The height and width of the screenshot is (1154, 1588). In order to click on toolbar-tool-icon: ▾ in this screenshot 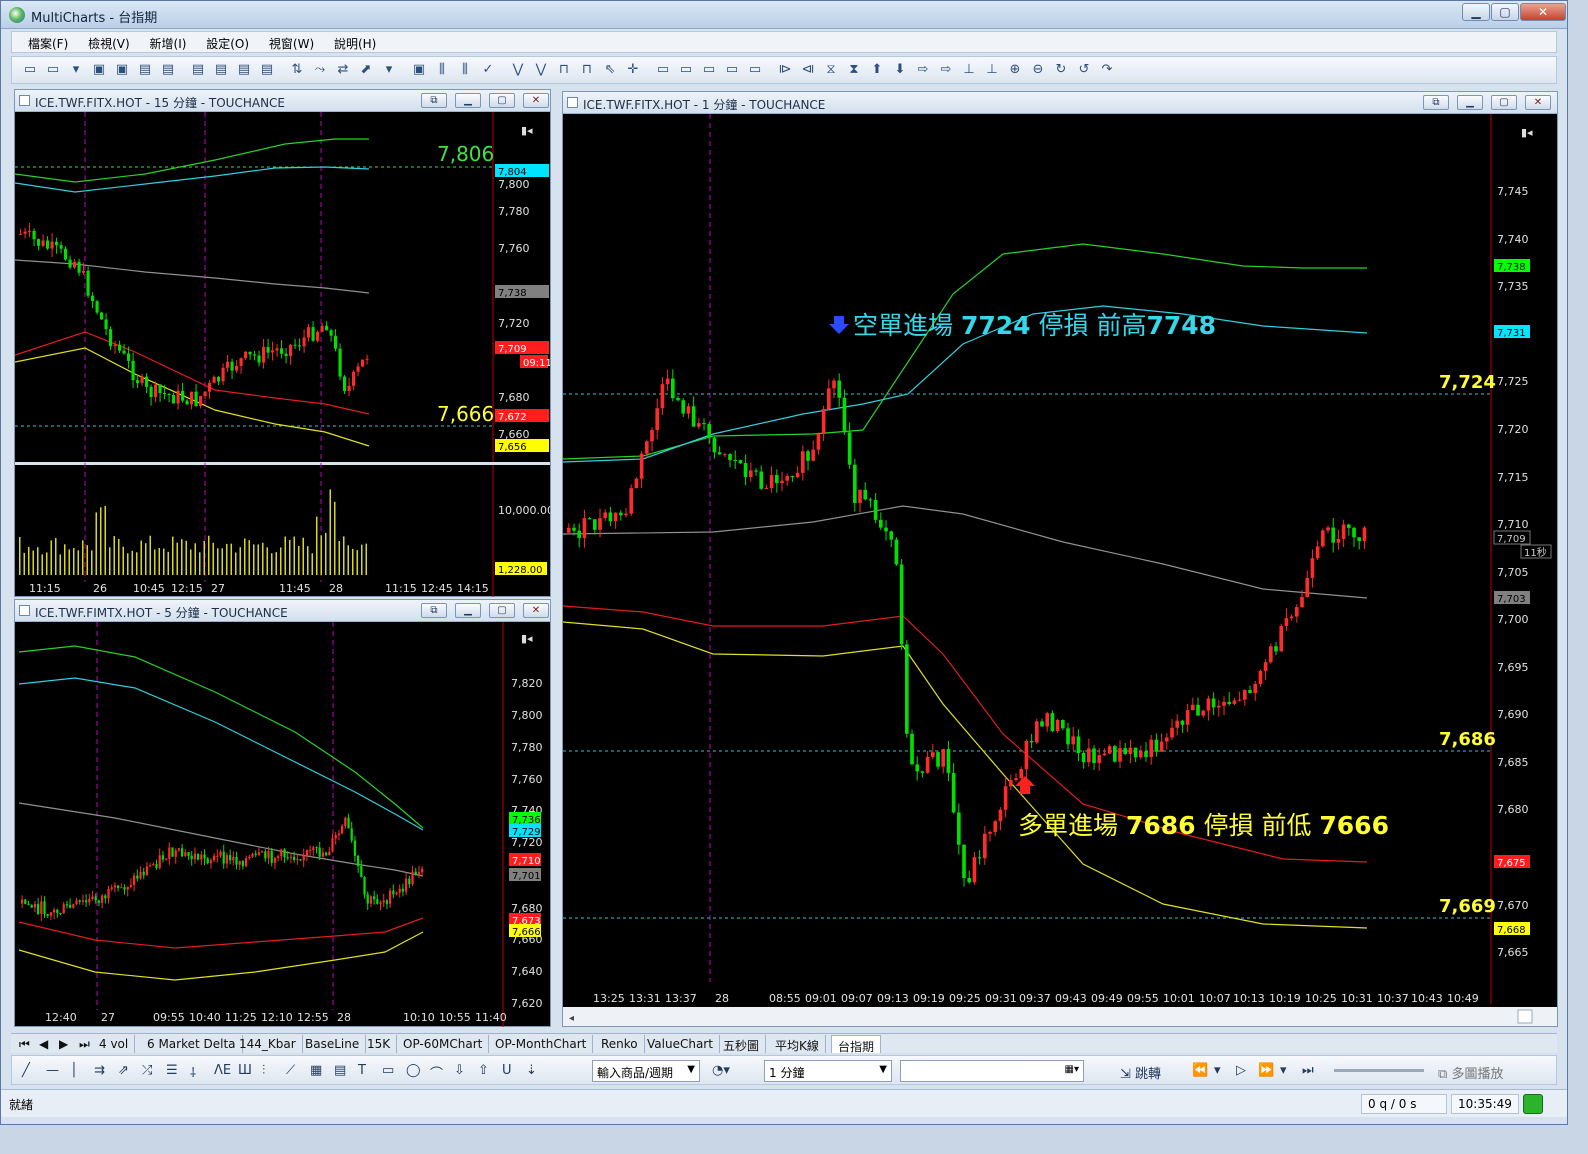, I will do `click(389, 70)`.